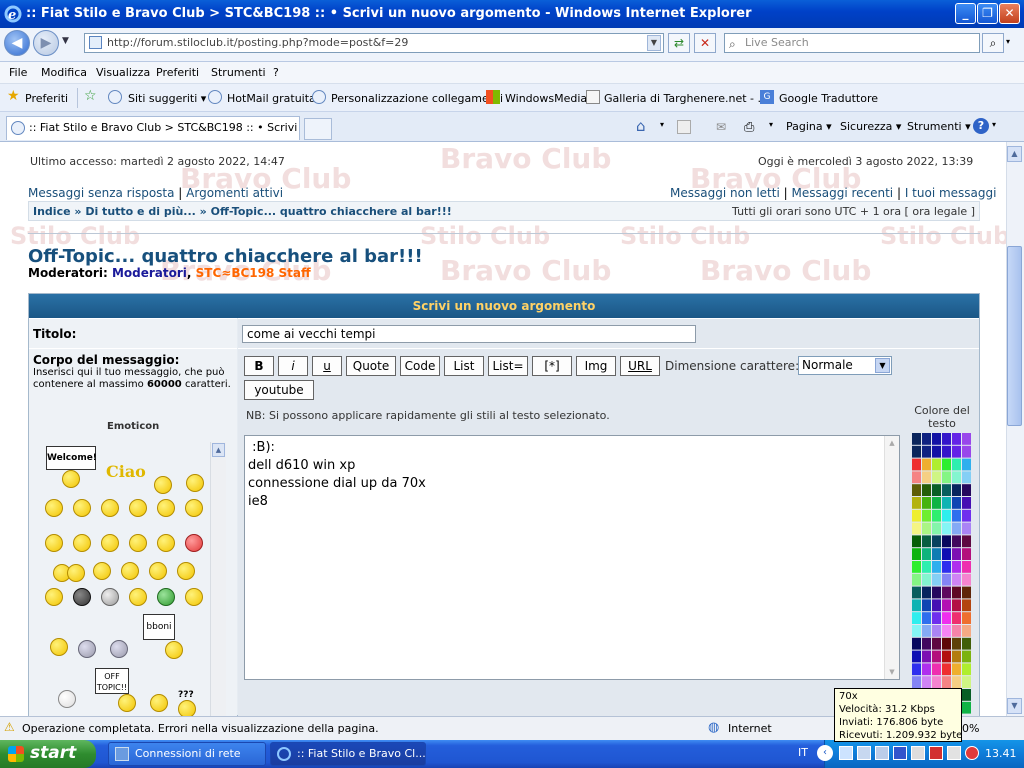 This screenshot has height=768, width=1024. Describe the element at coordinates (127, 703) in the screenshot. I see `emoticon-offtopic-icon` at that location.